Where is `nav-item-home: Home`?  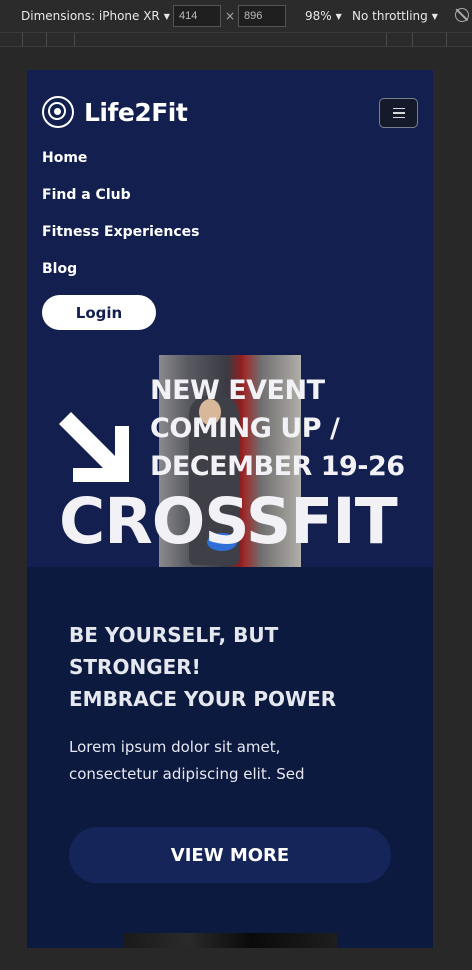 nav-item-home: Home is located at coordinates (120, 168).